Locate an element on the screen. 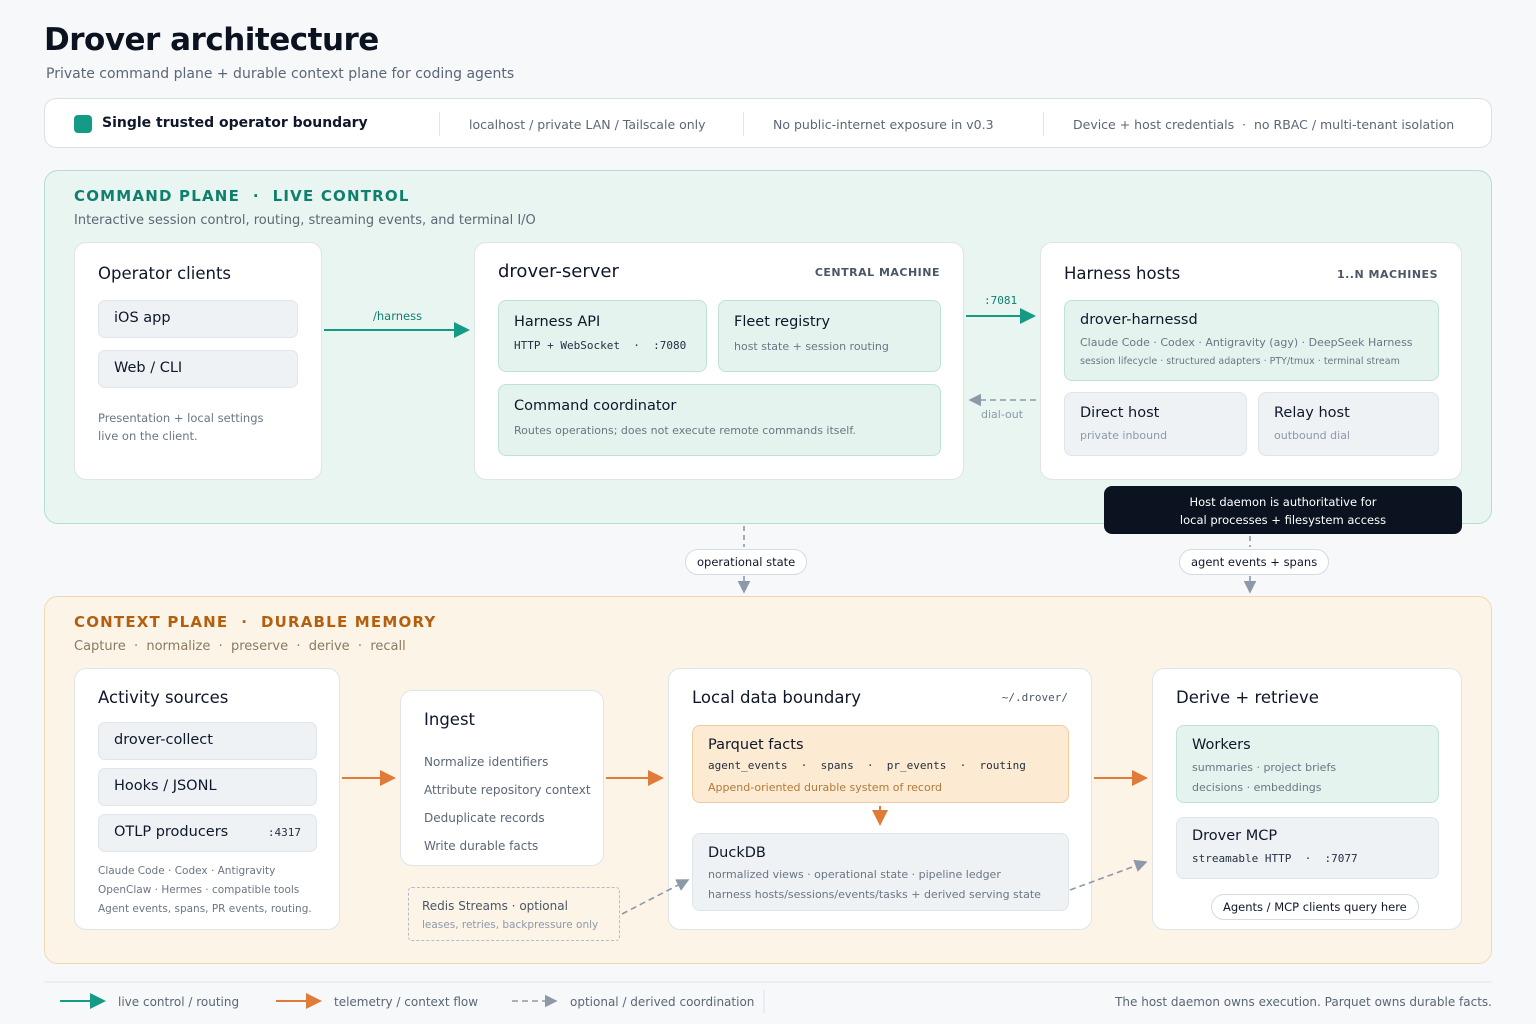  arrow-duckdb-to-mcp is located at coordinates (1108, 875).